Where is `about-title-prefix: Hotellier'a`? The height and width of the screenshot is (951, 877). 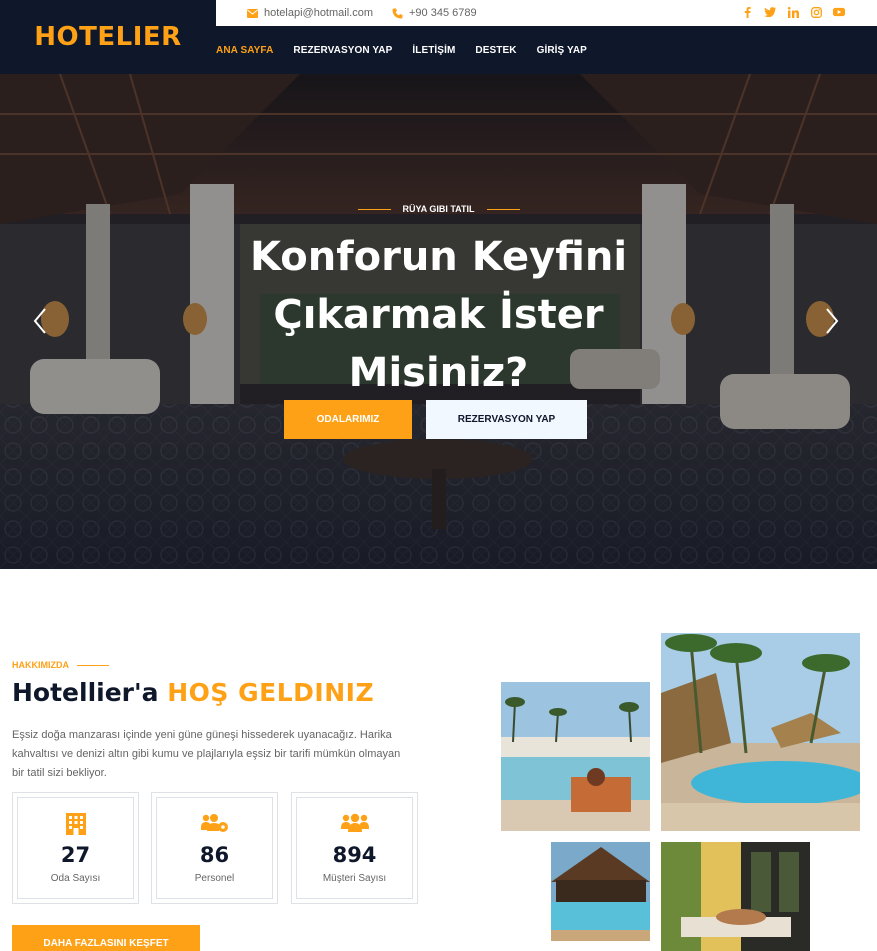 about-title-prefix: Hotellier'a is located at coordinates (85, 692).